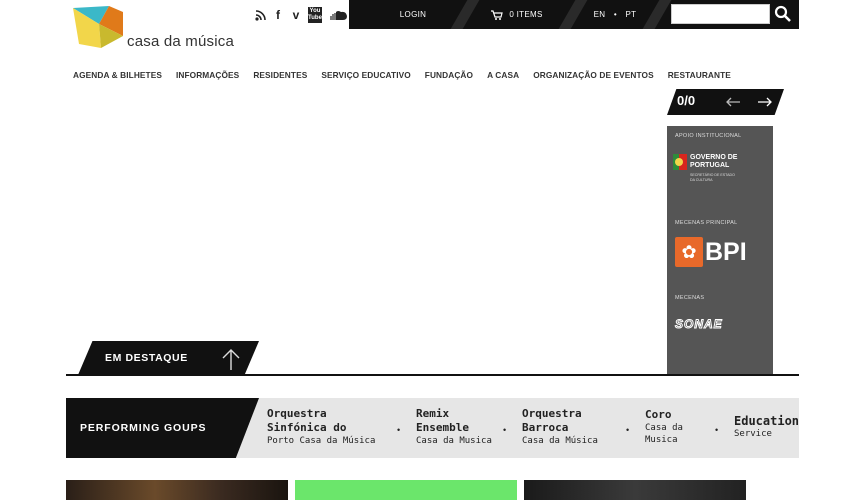  I want to click on slider-prev-button, so click(733, 102).